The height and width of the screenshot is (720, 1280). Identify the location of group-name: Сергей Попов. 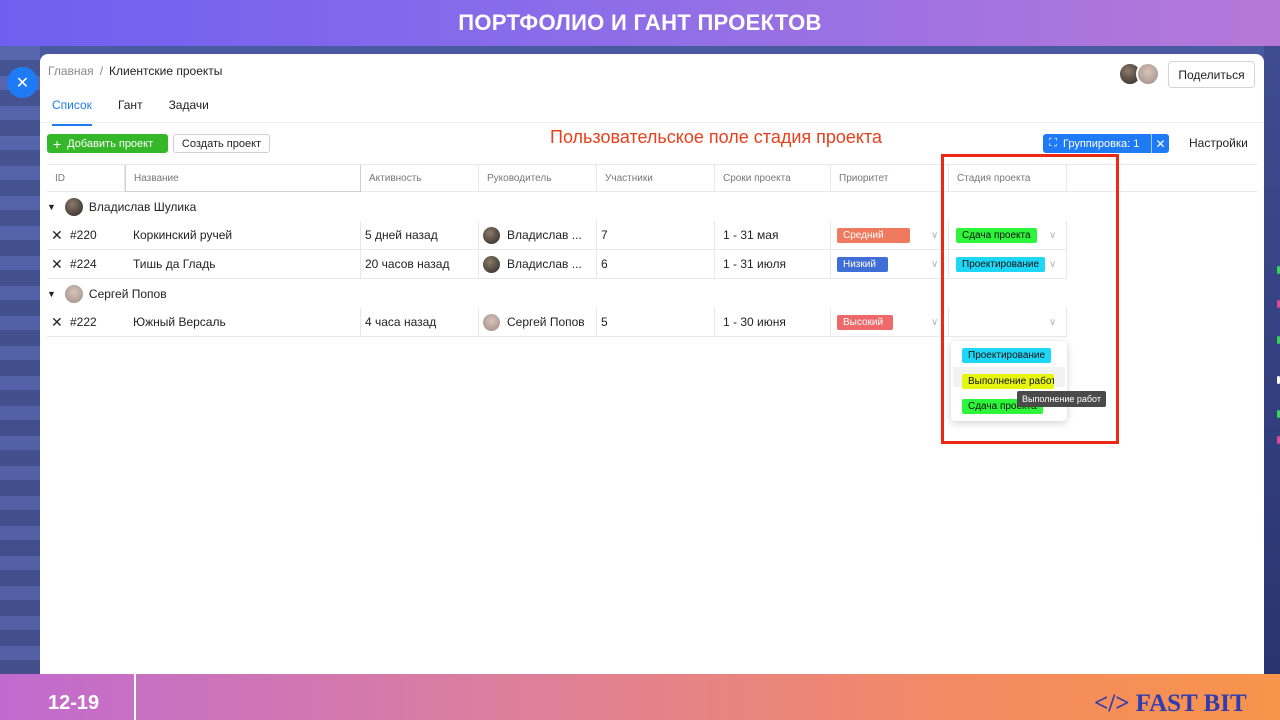
(127, 294).